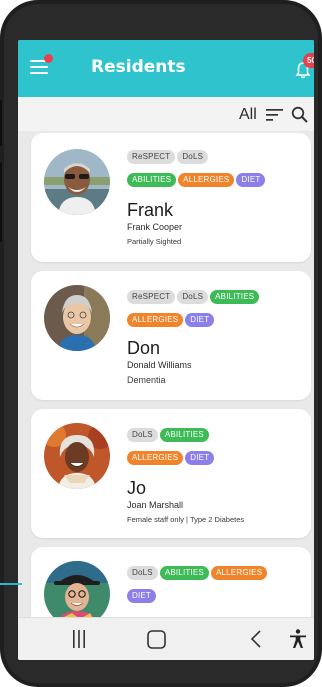 The height and width of the screenshot is (687, 322). What do you see at coordinates (48, 58) in the screenshot?
I see `menu-alert-dot` at bounding box center [48, 58].